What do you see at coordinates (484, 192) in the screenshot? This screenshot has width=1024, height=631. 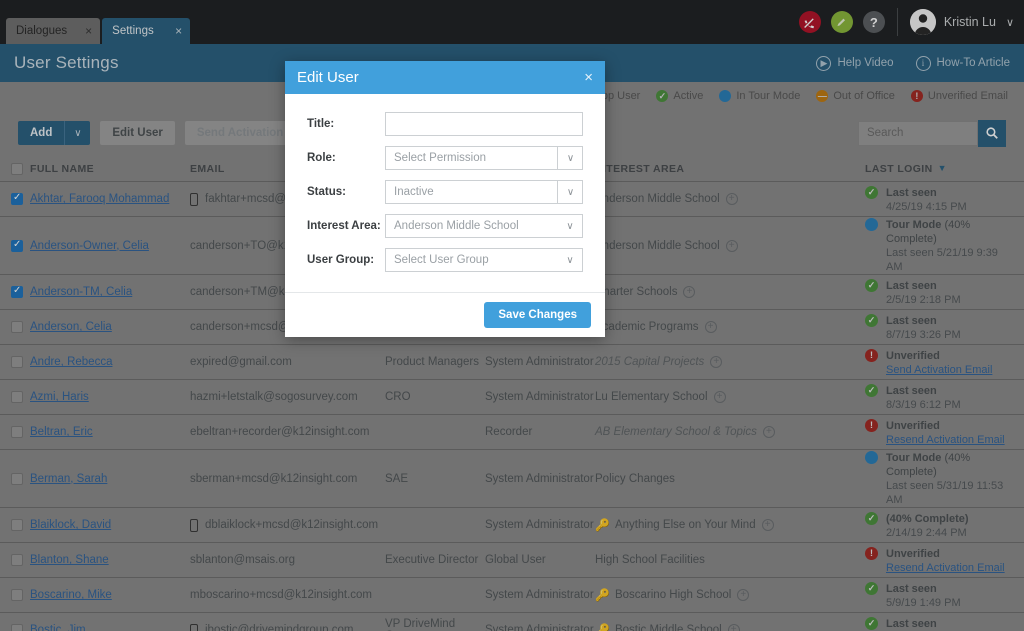 I see `select-control: Inactive ∨` at bounding box center [484, 192].